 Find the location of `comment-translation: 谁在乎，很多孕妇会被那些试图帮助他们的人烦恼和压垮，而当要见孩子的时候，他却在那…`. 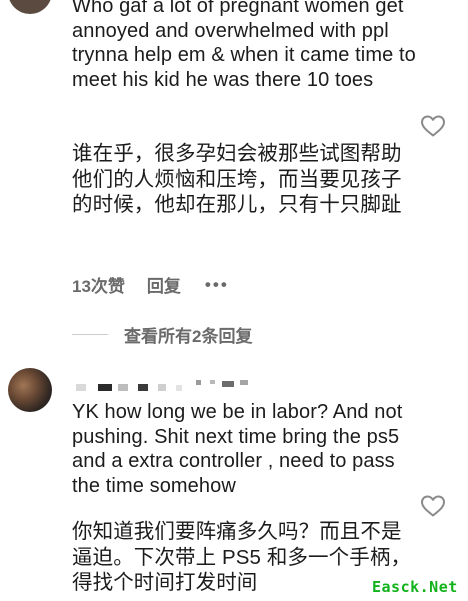

comment-translation: 谁在乎，很多孕妇会被那些试图帮助他们的人烦恼和压垮，而当要见孩子的时候，他却在那… is located at coordinates (237, 179).